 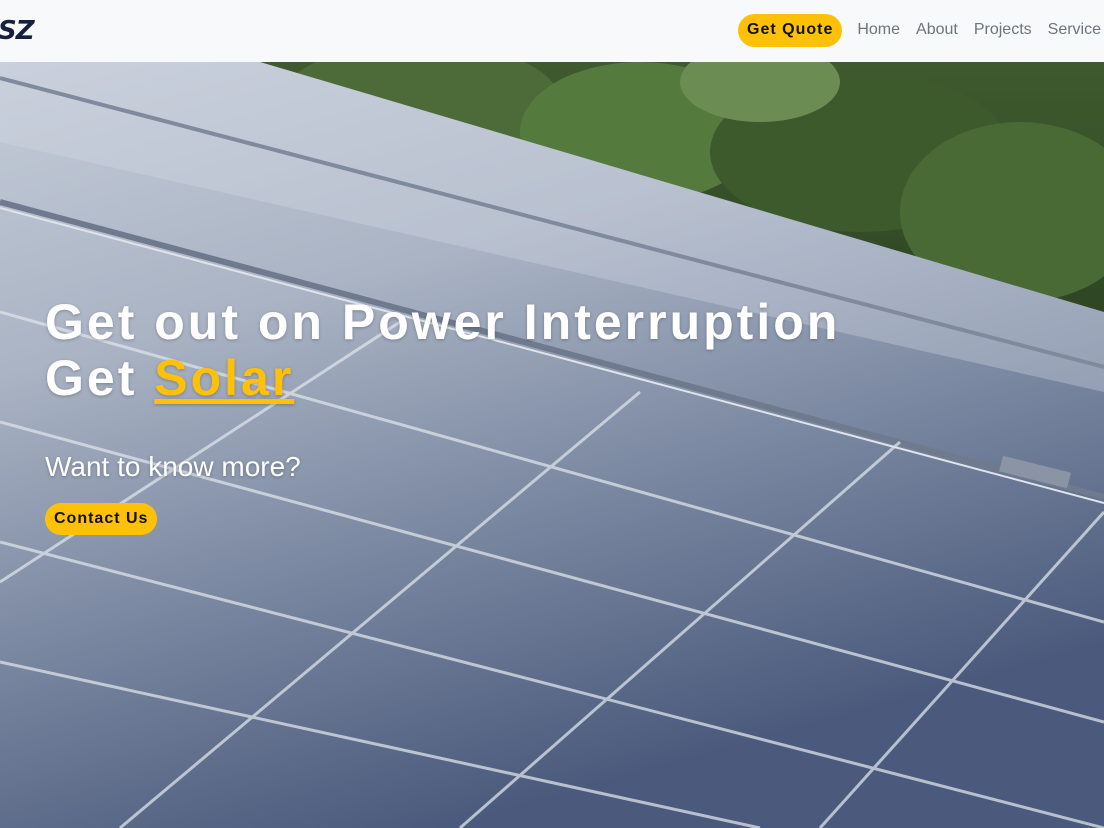 I want to click on nav-link-service: Service, so click(x=1074, y=30).